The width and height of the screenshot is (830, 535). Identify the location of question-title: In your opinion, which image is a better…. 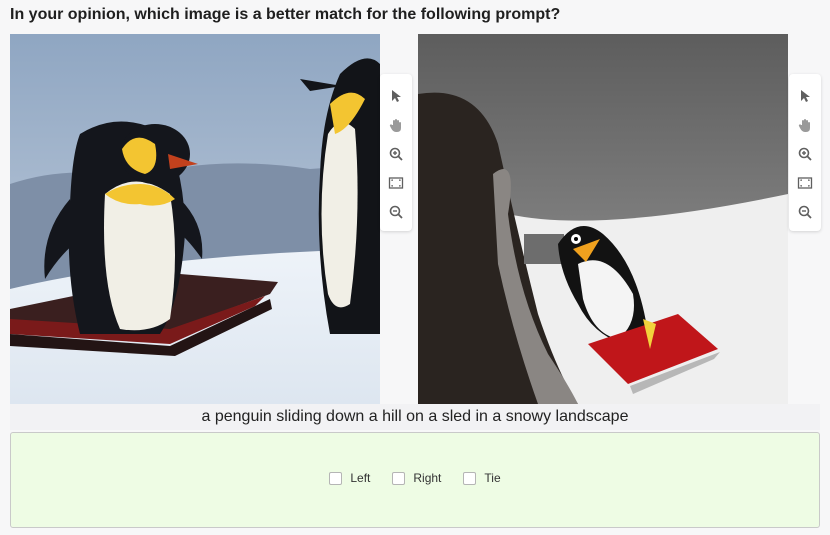
(285, 14).